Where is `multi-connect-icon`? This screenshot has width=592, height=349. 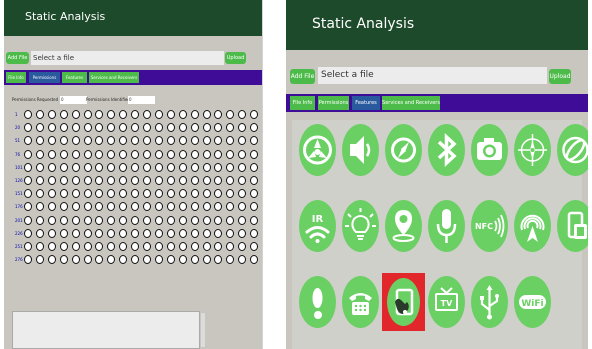 multi-connect-icon is located at coordinates (317, 150).